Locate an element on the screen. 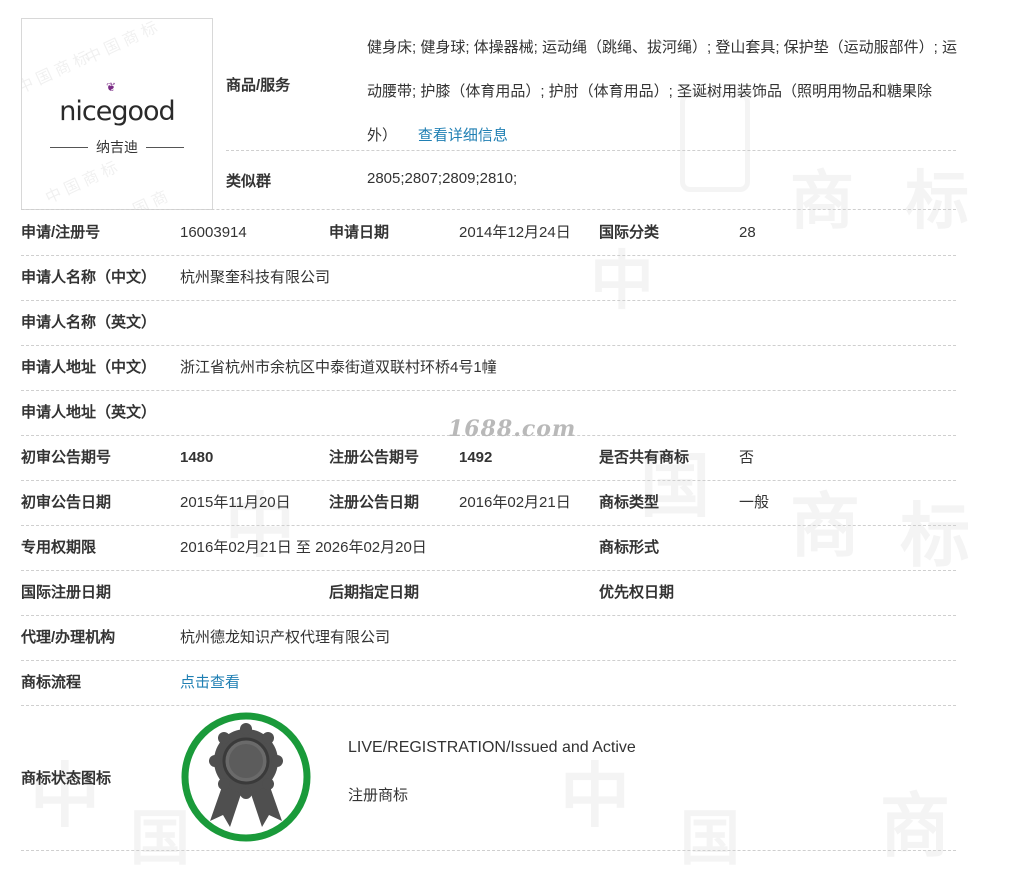 The width and height of the screenshot is (1024, 877). reg-notice-no-label: 注册公告期号 is located at coordinates (374, 457).